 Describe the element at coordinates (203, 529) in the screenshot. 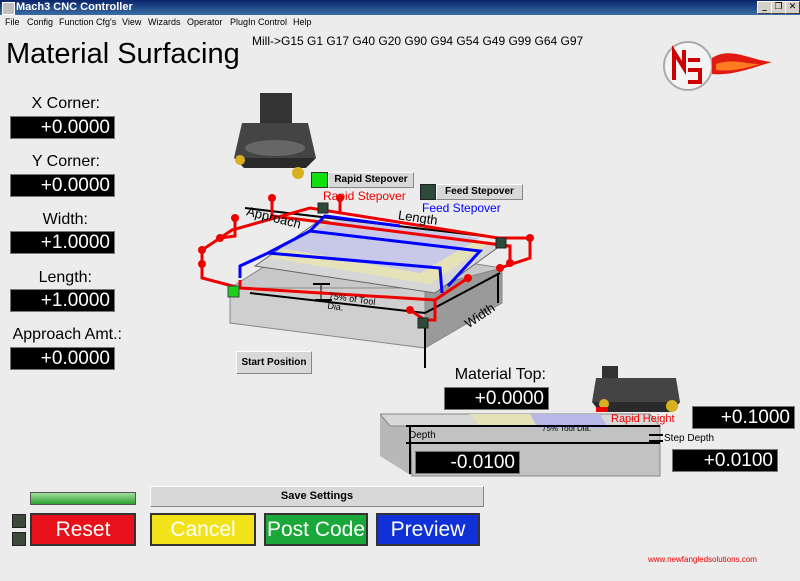

I see `cancel-button: Cancel` at that location.